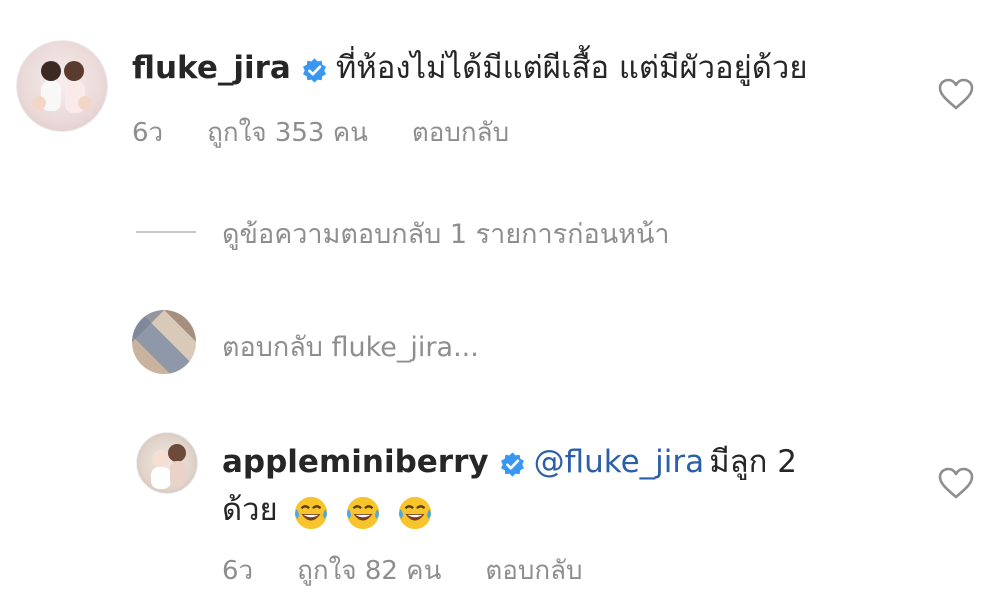 This screenshot has height=596, width=1000. Describe the element at coordinates (956, 483) in the screenshot. I see `reply-like-heart-icon` at that location.